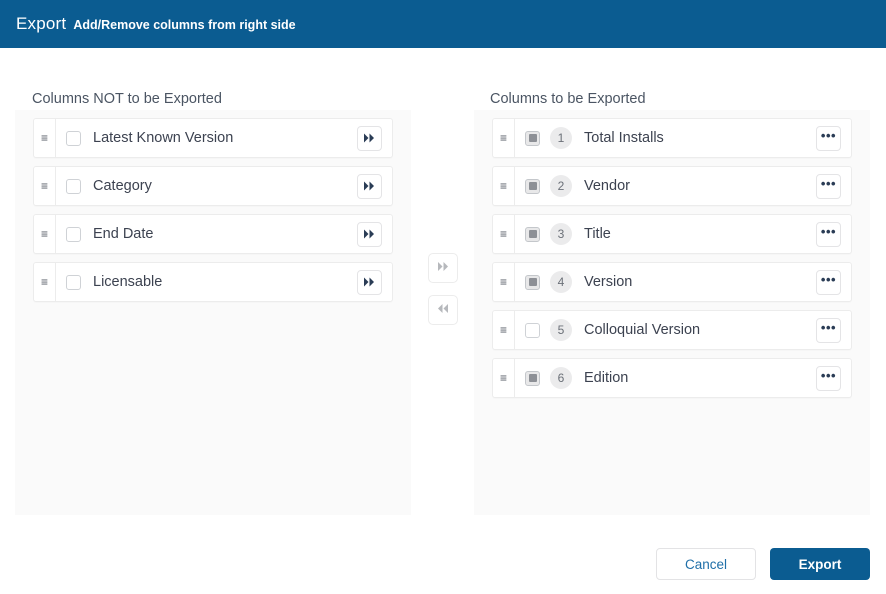 The width and height of the screenshot is (886, 594). What do you see at coordinates (672, 138) in the screenshot?
I see `list-item: ≡ 1 Total Installs •••` at bounding box center [672, 138].